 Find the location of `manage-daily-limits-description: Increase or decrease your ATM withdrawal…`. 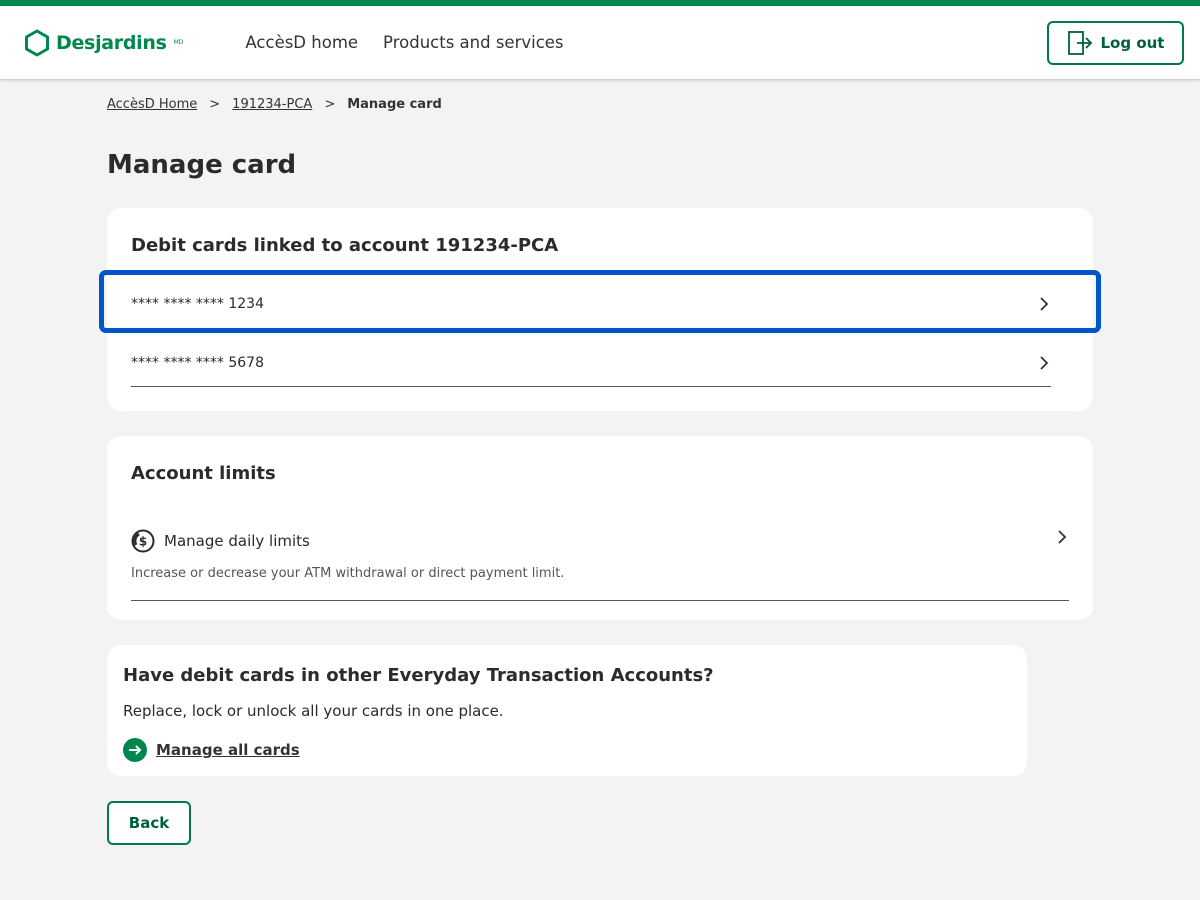

manage-daily-limits-description: Increase or decrease your ATM withdrawal… is located at coordinates (348, 573).